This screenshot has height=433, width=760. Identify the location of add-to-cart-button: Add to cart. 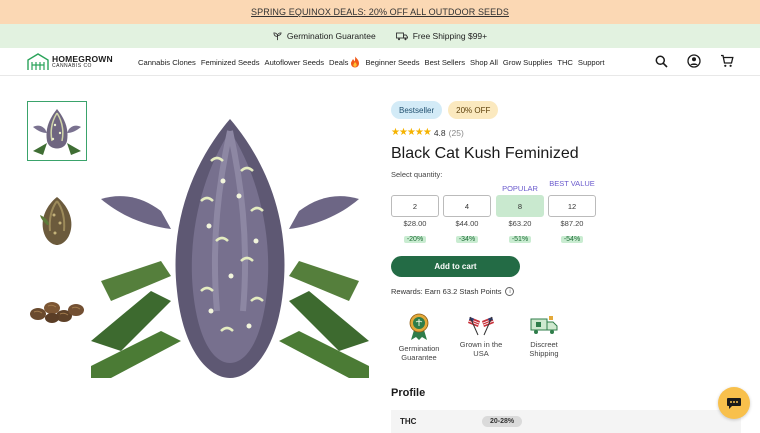
(455, 266).